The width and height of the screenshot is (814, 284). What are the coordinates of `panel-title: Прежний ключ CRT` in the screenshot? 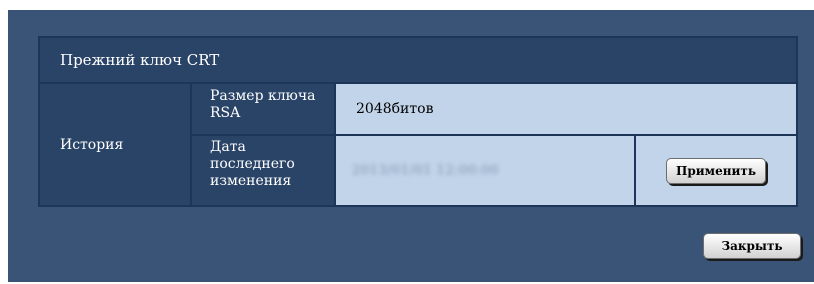 It's located at (418, 60).